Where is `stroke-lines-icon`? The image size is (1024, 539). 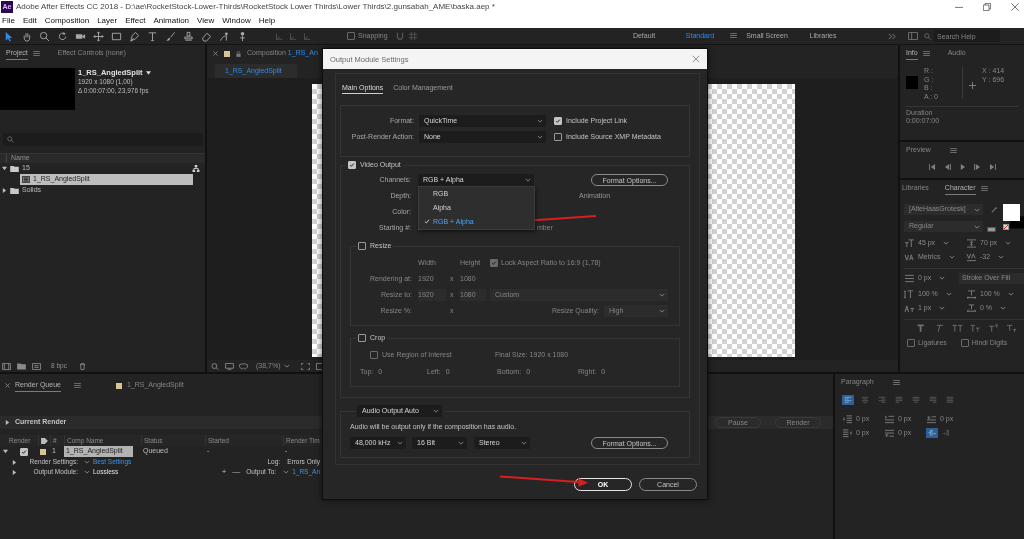 stroke-lines-icon is located at coordinates (909, 278).